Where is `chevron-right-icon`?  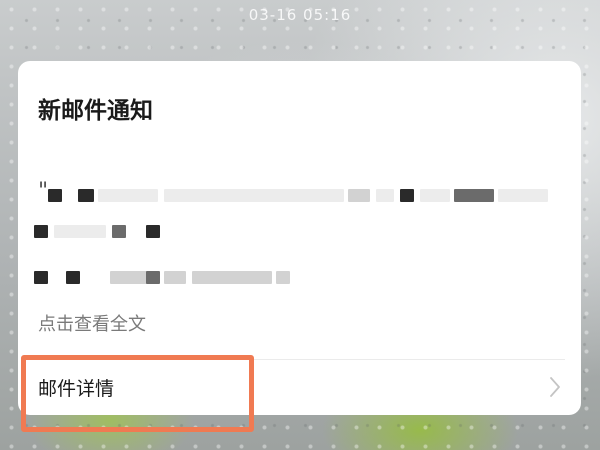 chevron-right-icon is located at coordinates (555, 387).